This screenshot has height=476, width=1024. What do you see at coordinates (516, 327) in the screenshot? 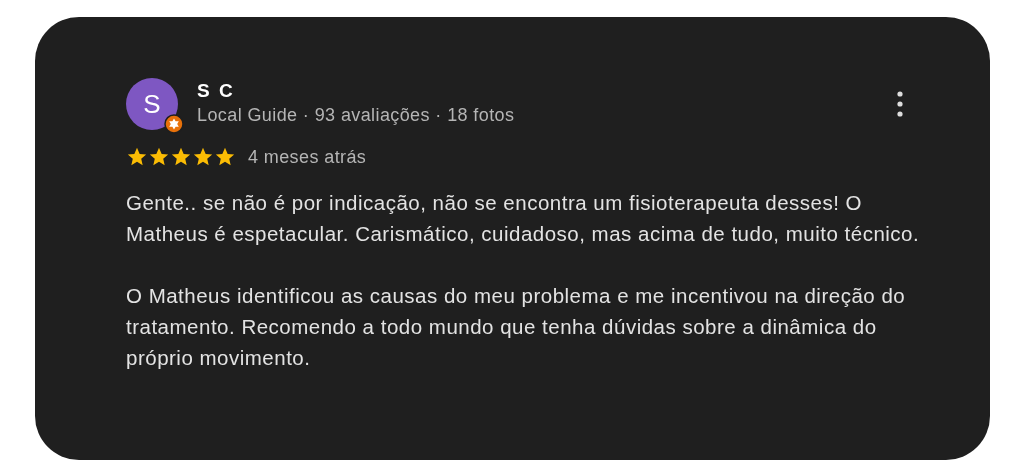
I see `review-text: O Matheus identificou as causas do meu problema e me incentivou na direção do tratamento. Recomendo a todo mundo que tenha dúvidas sobre a dinâmica do próprio movimento.` at bounding box center [516, 327].